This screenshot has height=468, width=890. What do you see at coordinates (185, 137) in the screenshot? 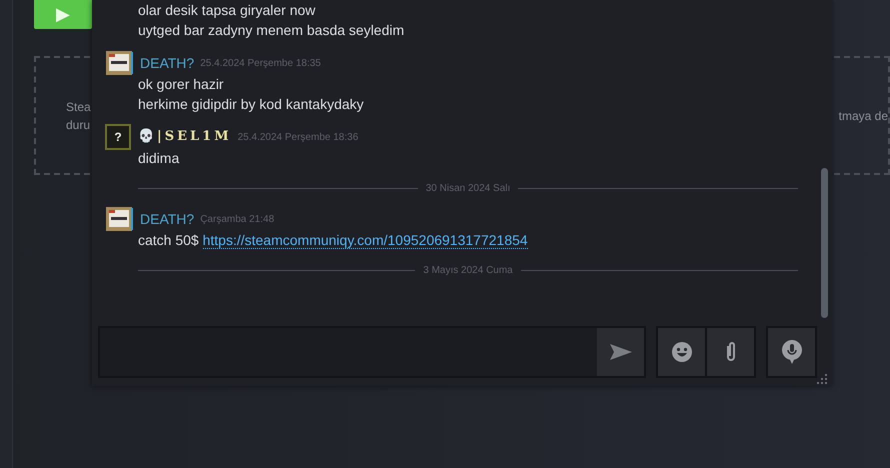
I see `author-name: 💀|SEL1M` at bounding box center [185, 137].